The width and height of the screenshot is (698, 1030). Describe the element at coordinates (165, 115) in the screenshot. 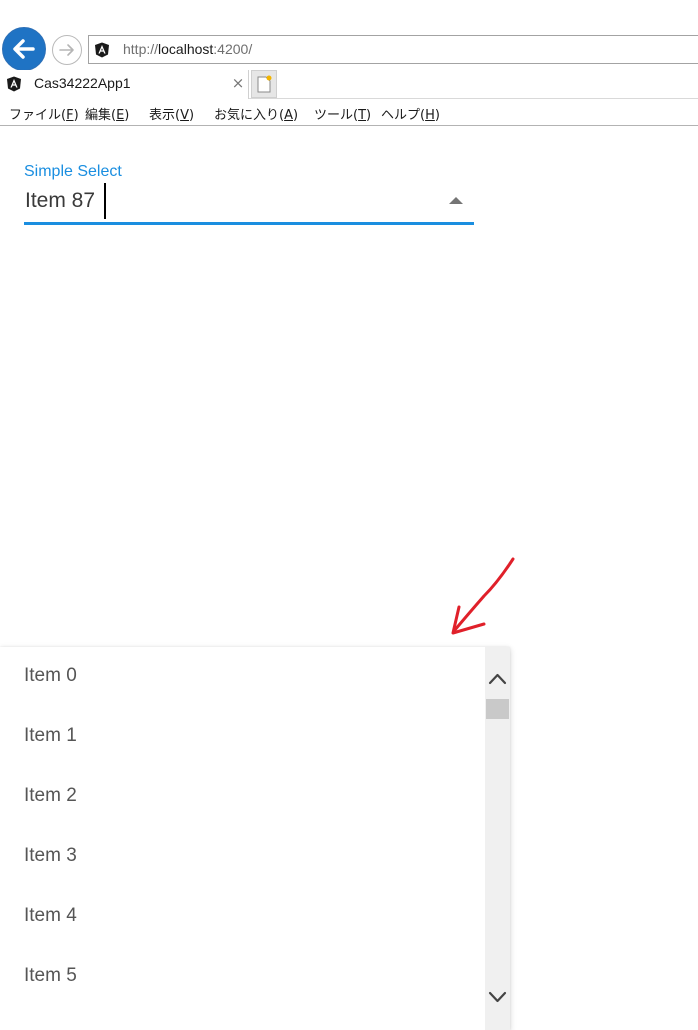

I see `menu-view-label: 表示(` at that location.